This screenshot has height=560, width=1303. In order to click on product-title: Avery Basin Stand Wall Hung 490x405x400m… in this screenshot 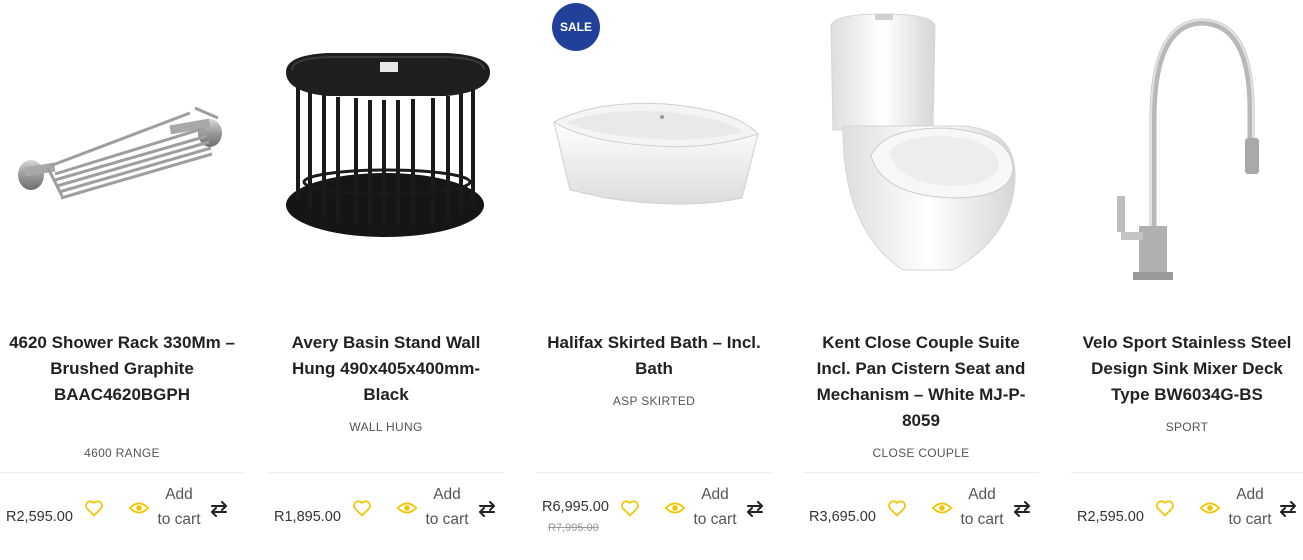, I will do `click(386, 369)`.